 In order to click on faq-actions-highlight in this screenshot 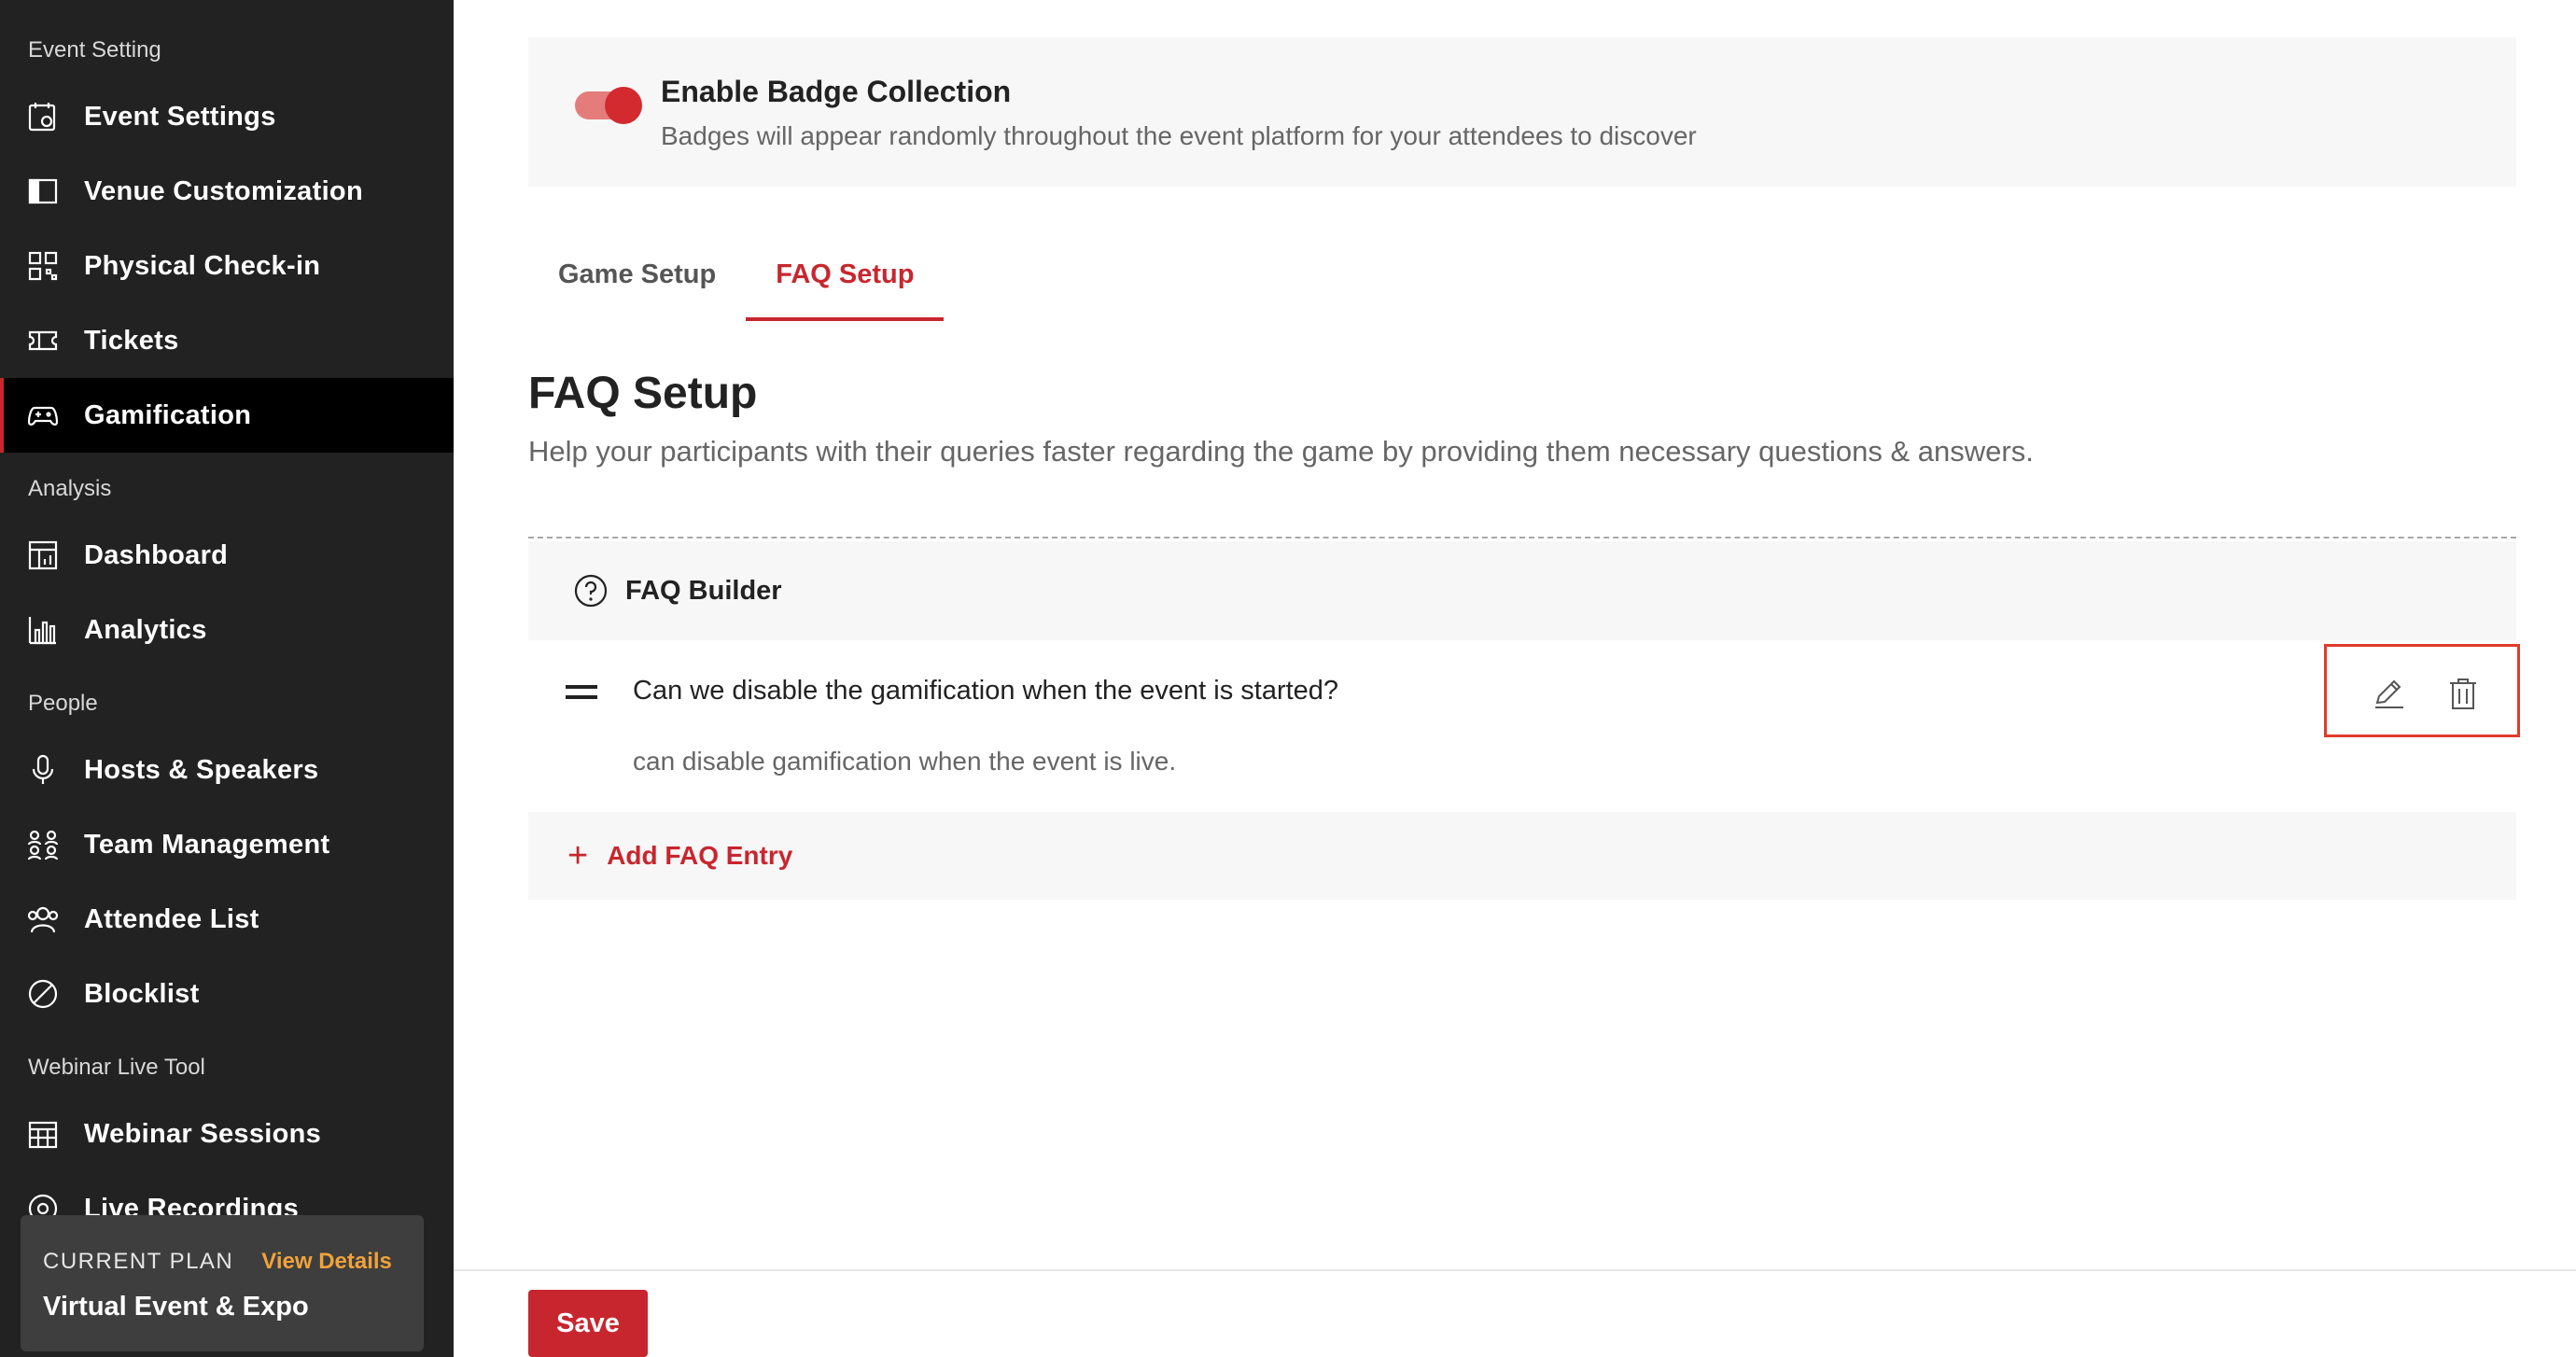, I will do `click(2422, 691)`.